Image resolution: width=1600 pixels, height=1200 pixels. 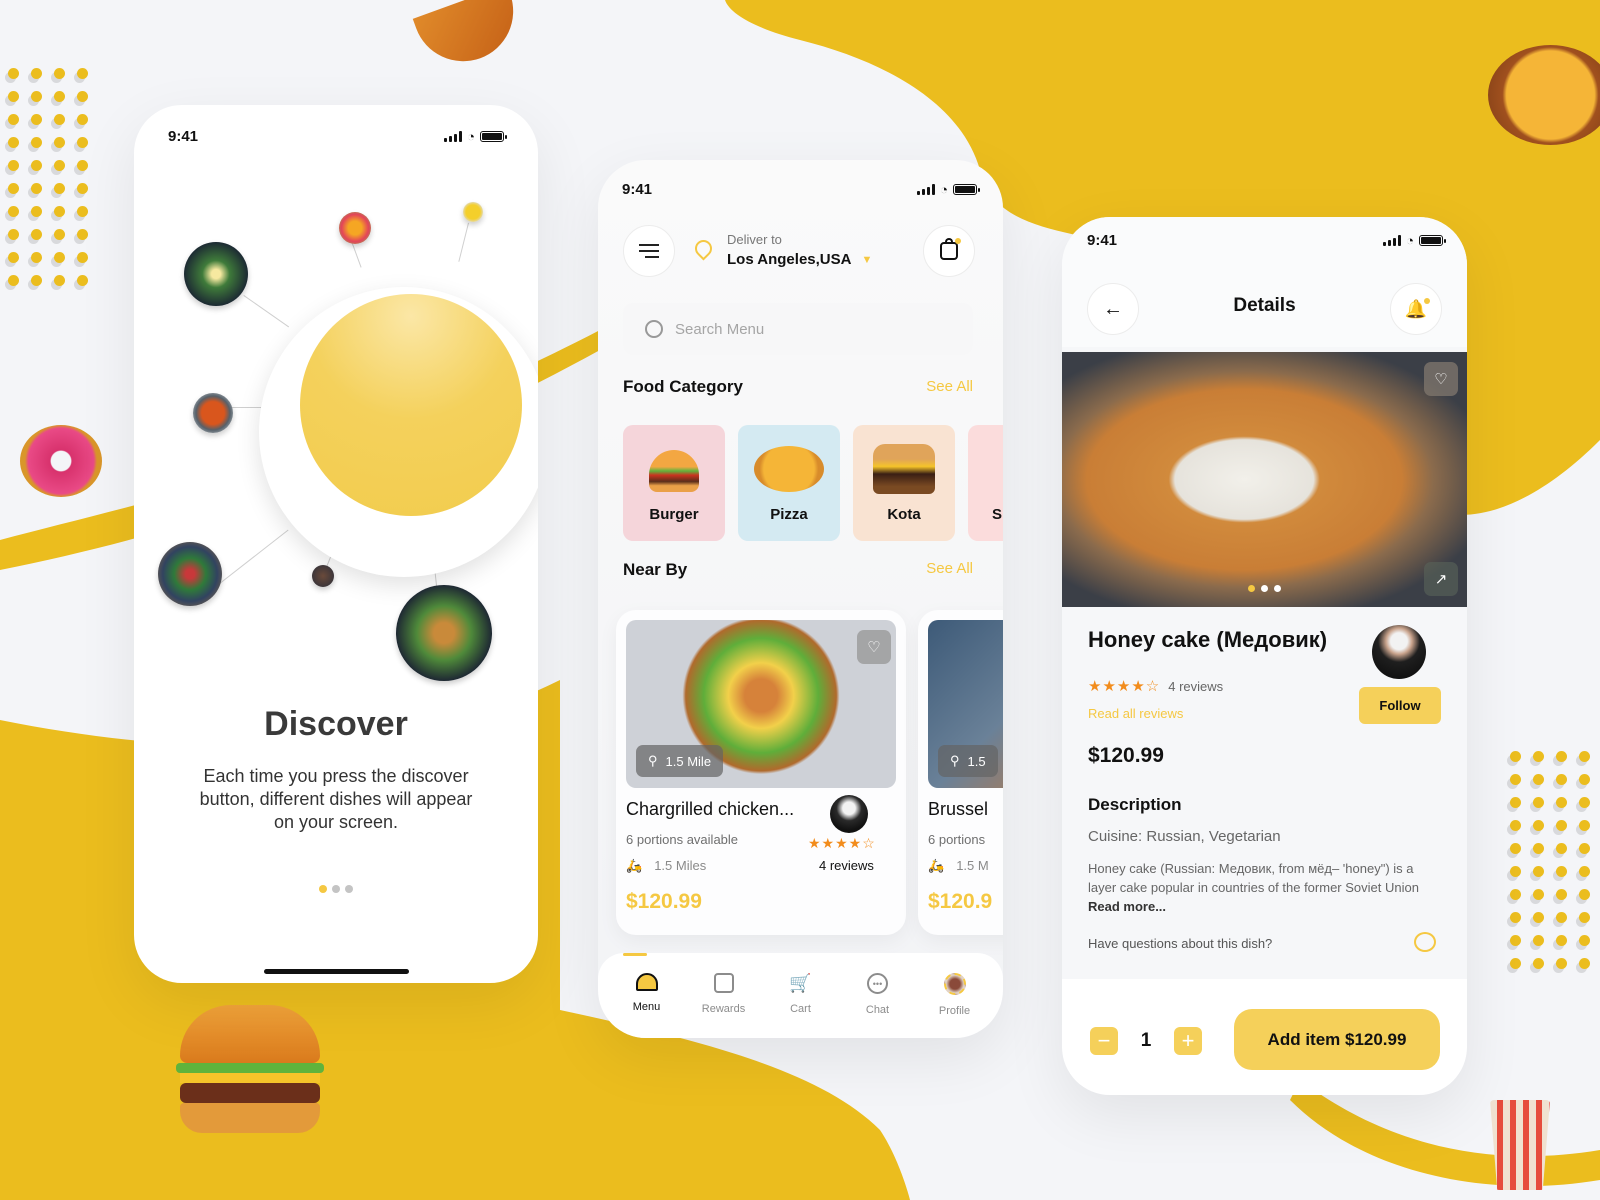 I want to click on menu-button, so click(x=649, y=251).